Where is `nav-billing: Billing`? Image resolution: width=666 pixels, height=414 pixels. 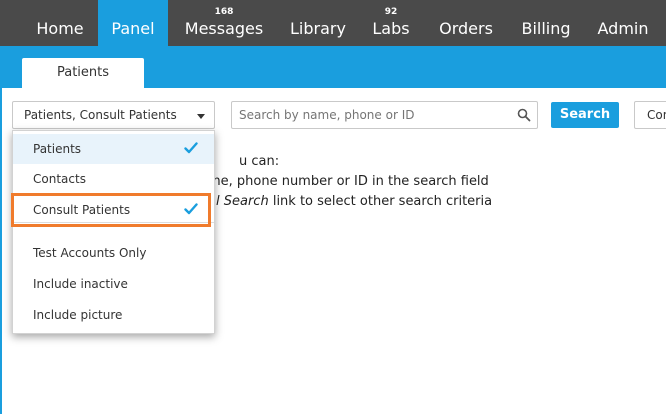
nav-billing: Billing is located at coordinates (546, 23).